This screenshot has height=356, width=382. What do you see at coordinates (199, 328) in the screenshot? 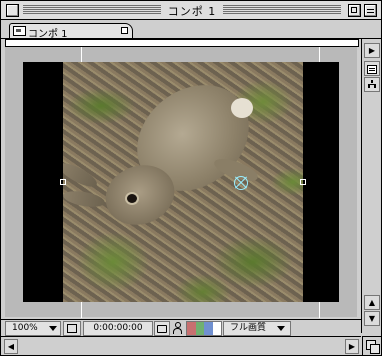
I see `channel-green-swatch` at bounding box center [199, 328].